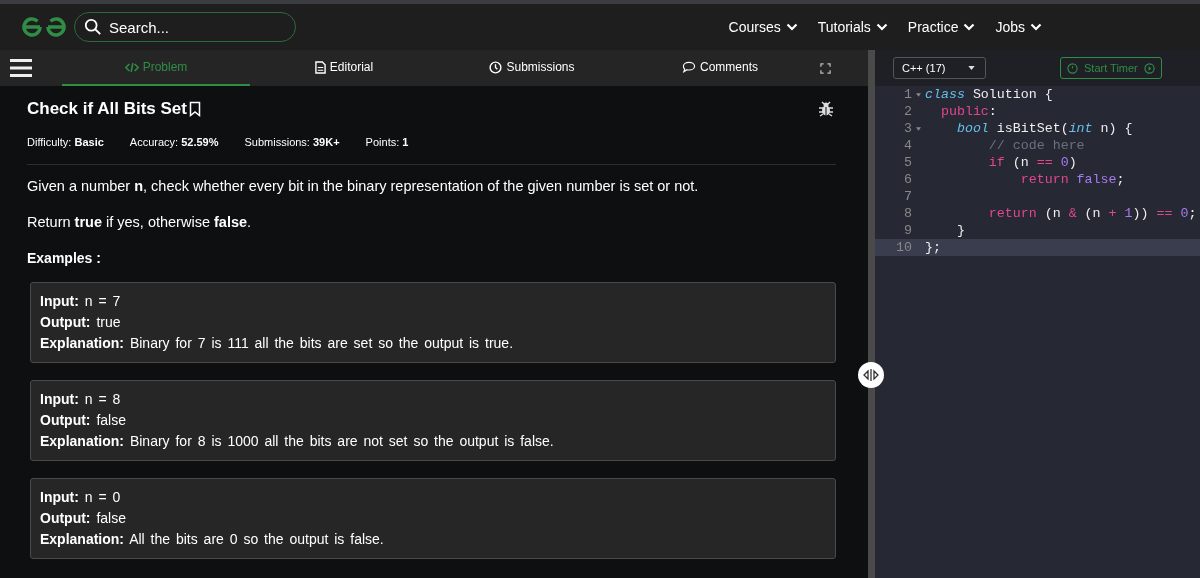  What do you see at coordinates (277, 343) in the screenshot?
I see `example-line: Explanation: Binary for 7 is 111 all the bits are set so the output is true.` at bounding box center [277, 343].